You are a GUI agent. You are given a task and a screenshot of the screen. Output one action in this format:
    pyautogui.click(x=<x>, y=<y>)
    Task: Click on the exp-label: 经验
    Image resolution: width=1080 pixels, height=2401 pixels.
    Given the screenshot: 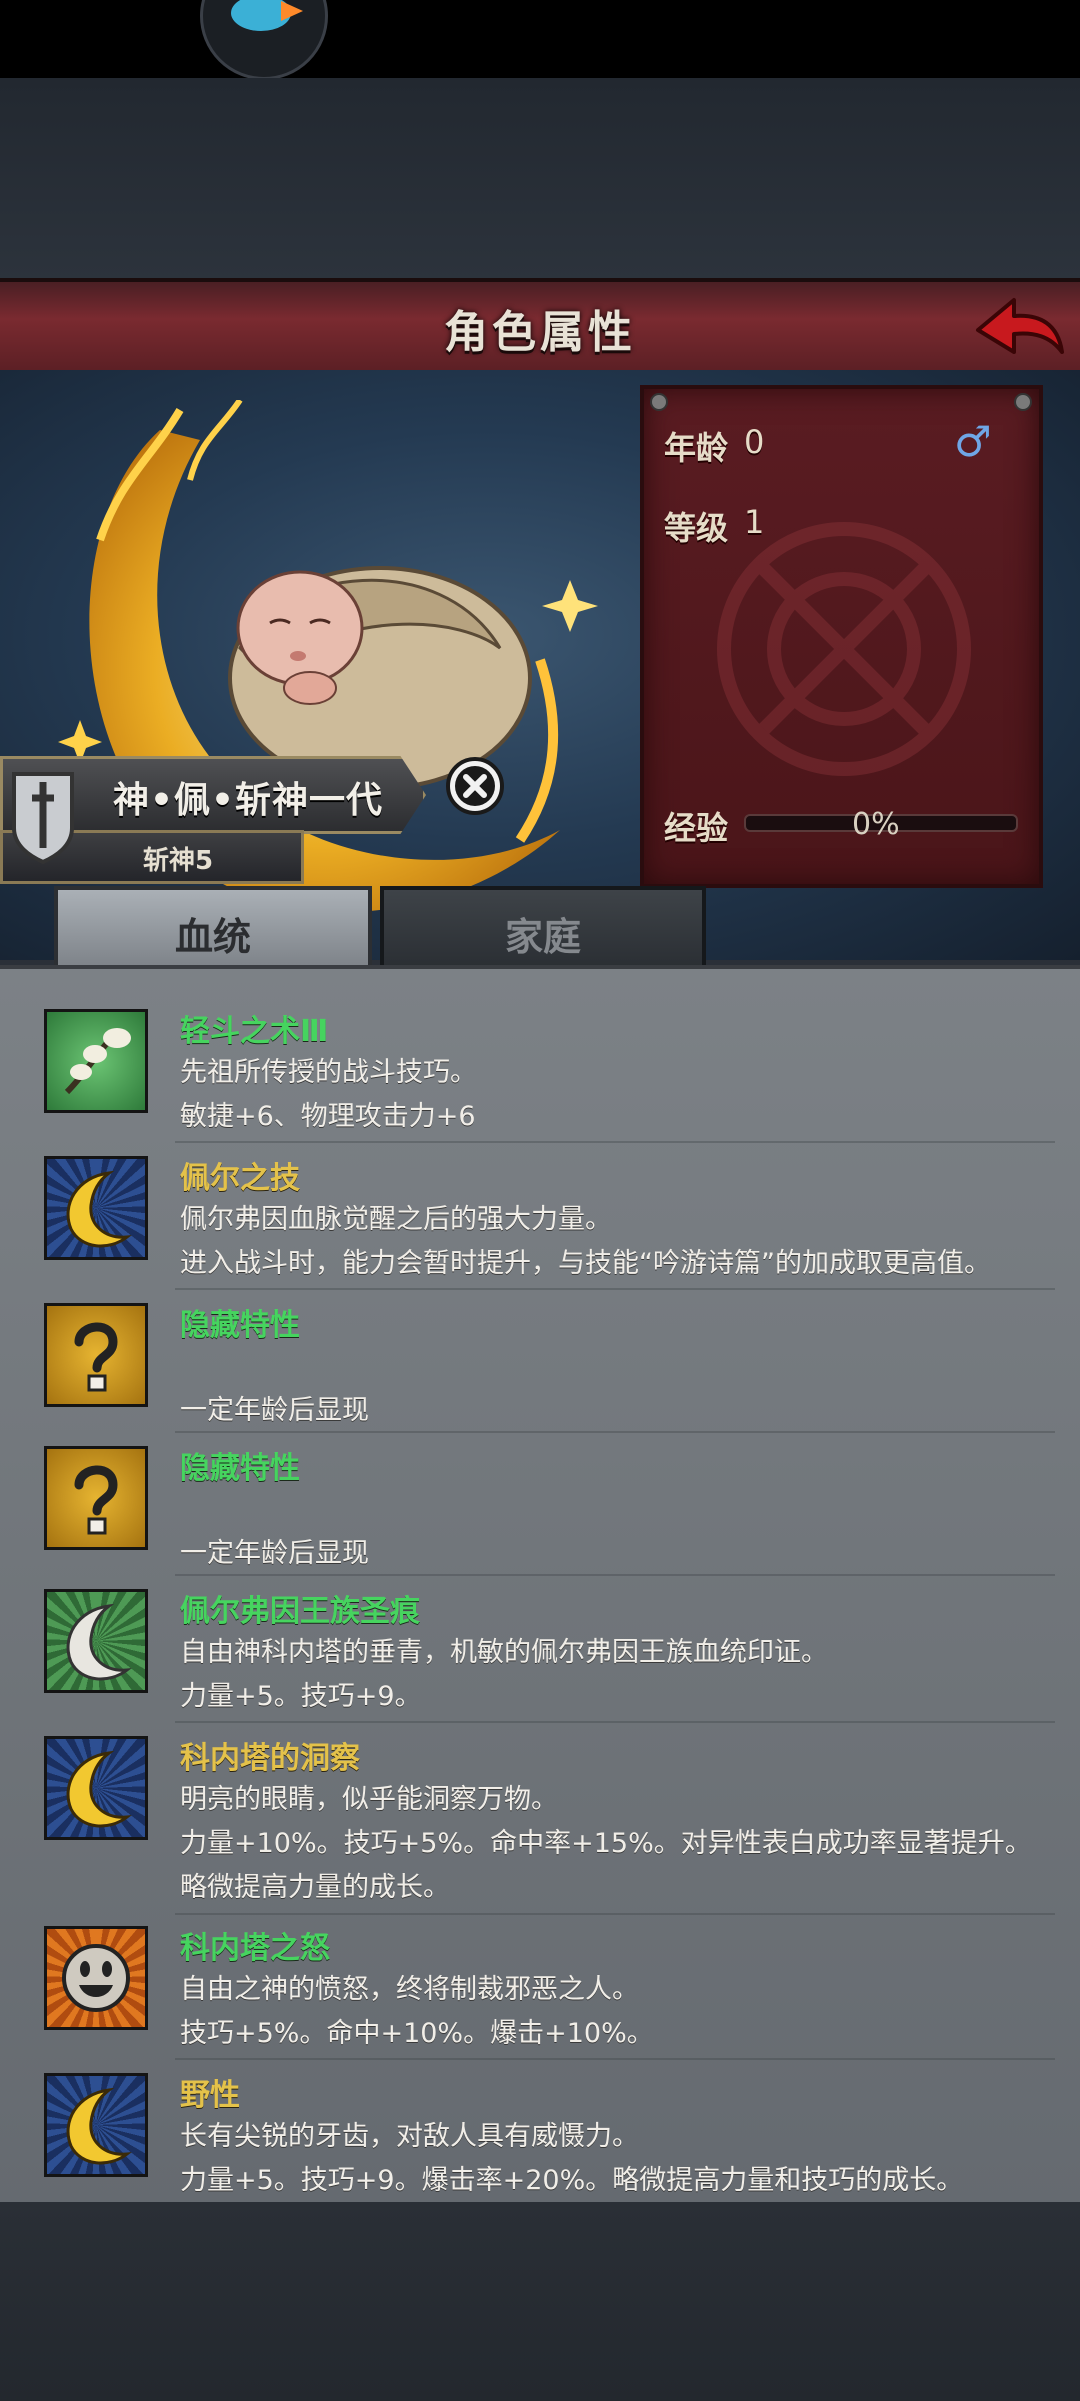 What is the action you would take?
    pyautogui.click(x=696, y=828)
    